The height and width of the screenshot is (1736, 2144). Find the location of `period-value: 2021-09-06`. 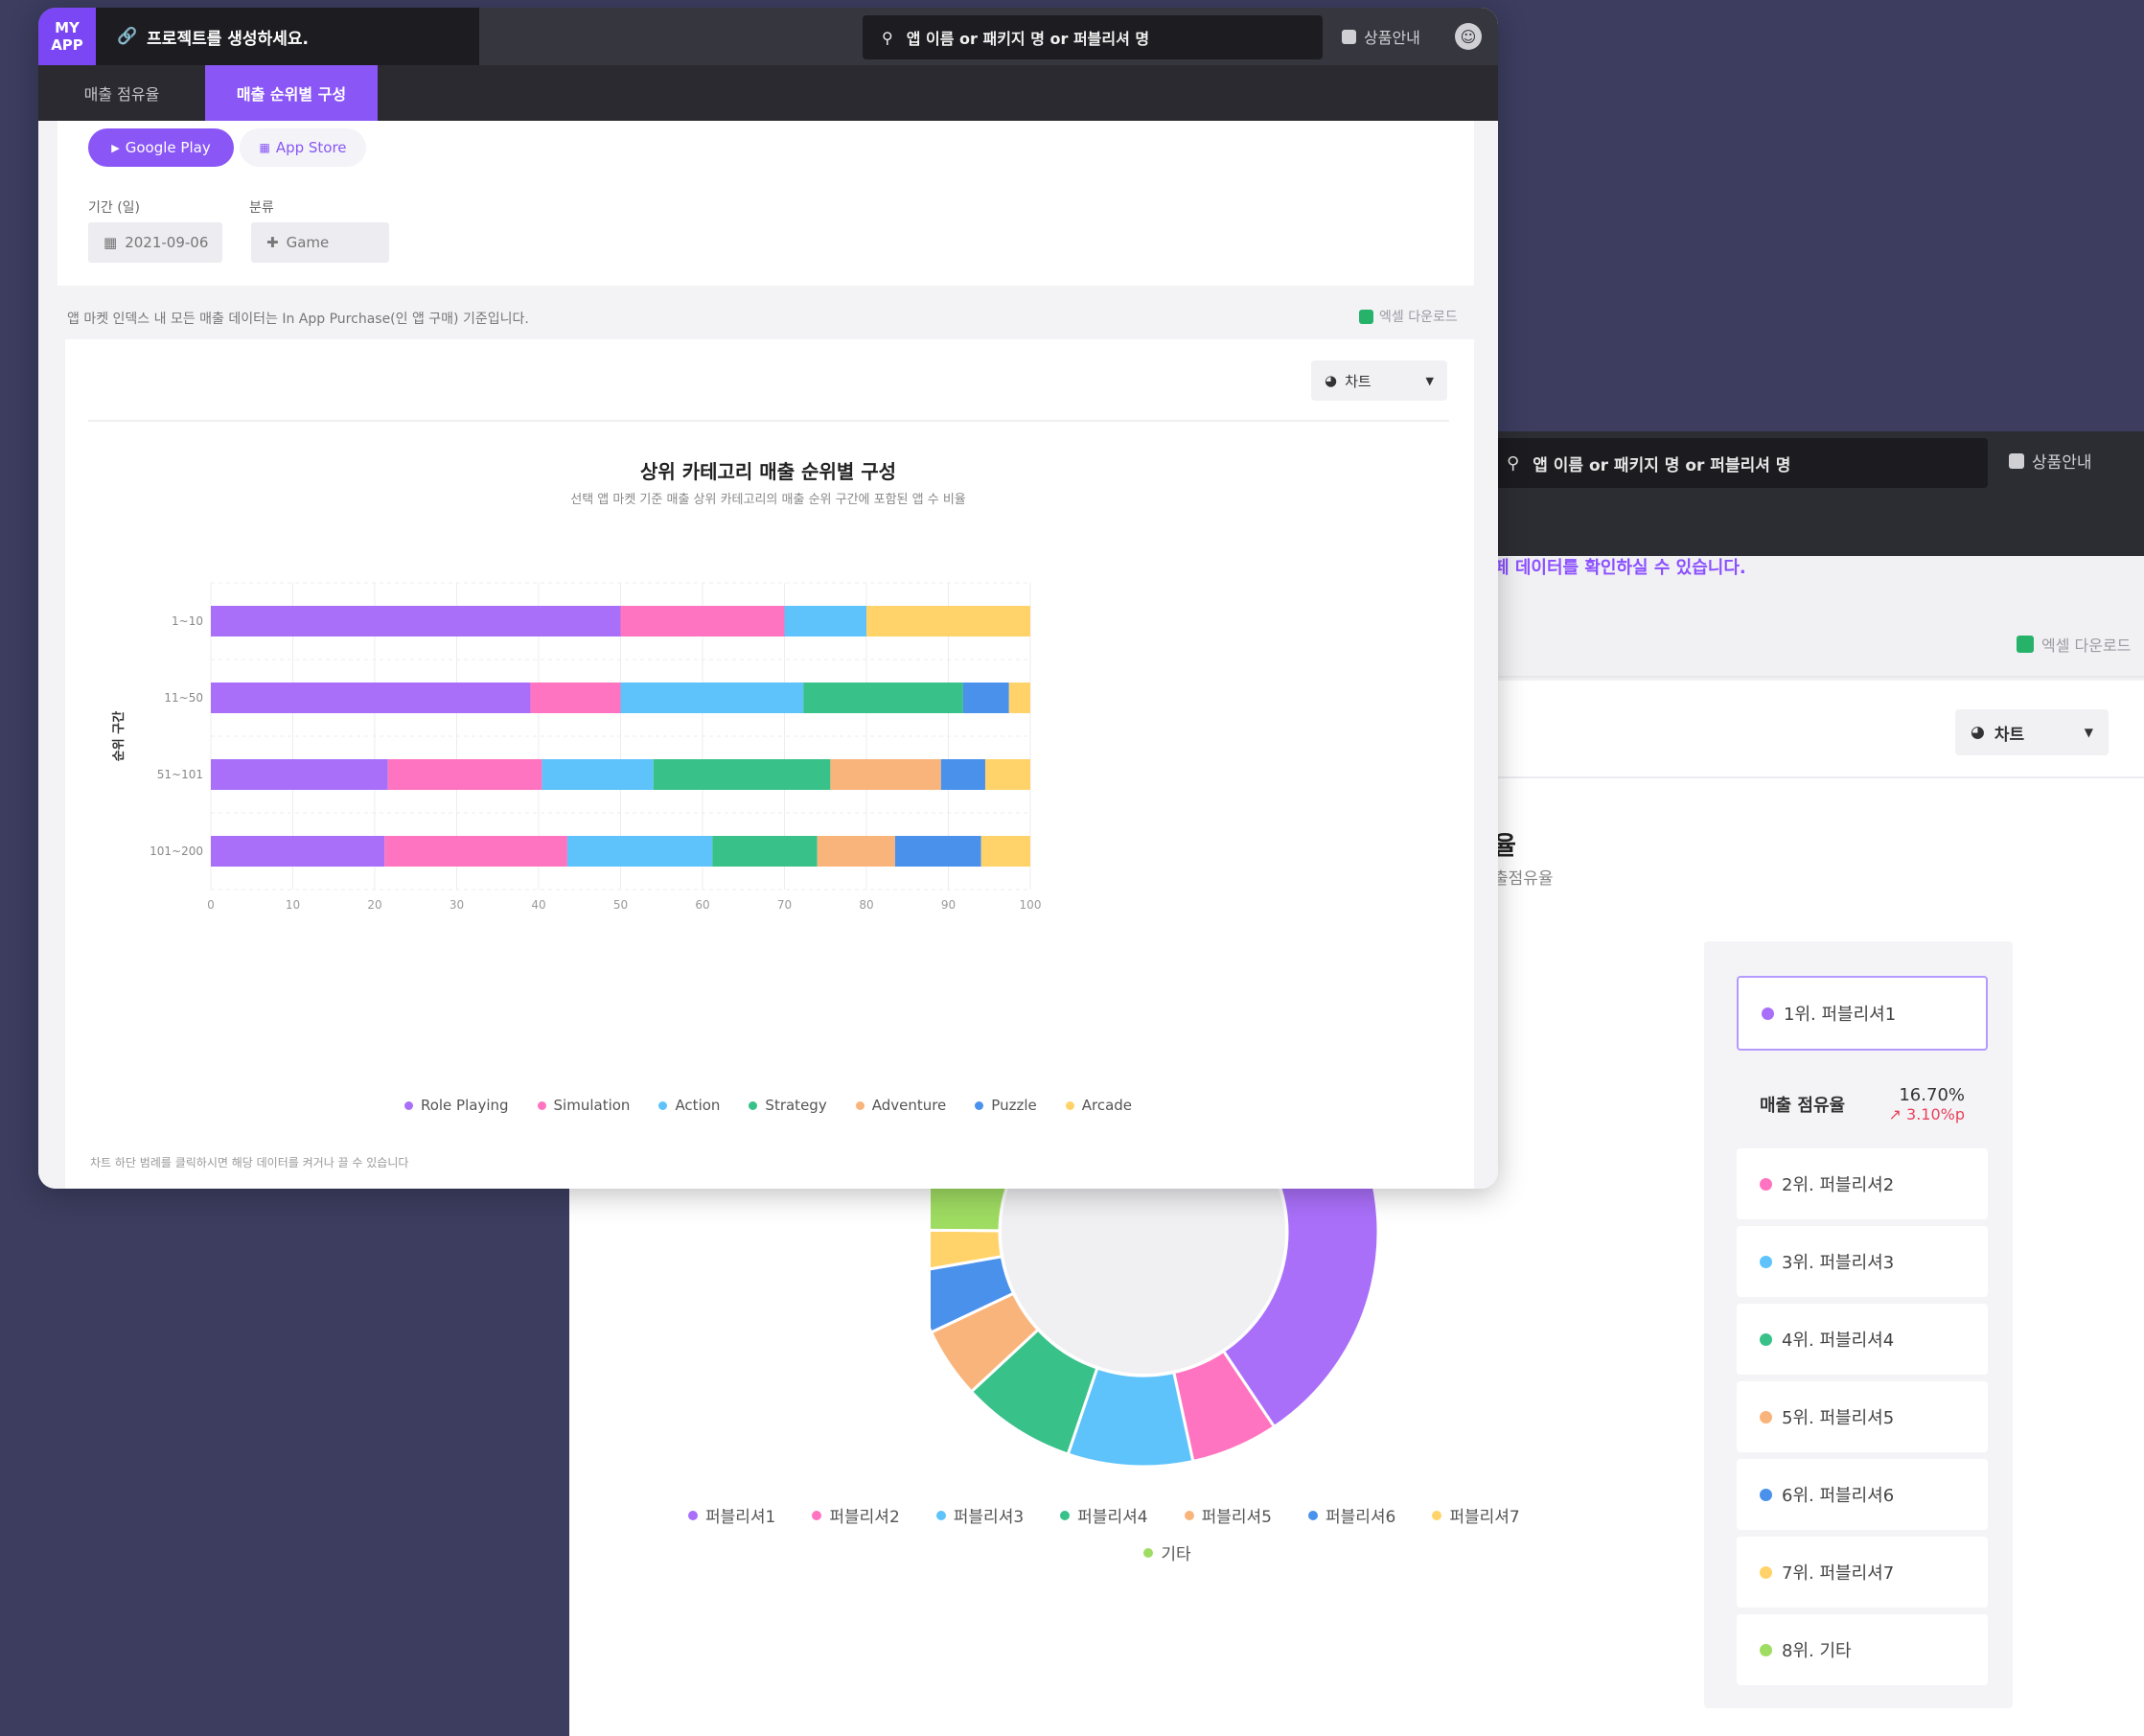

period-value: 2021-09-06 is located at coordinates (167, 242).